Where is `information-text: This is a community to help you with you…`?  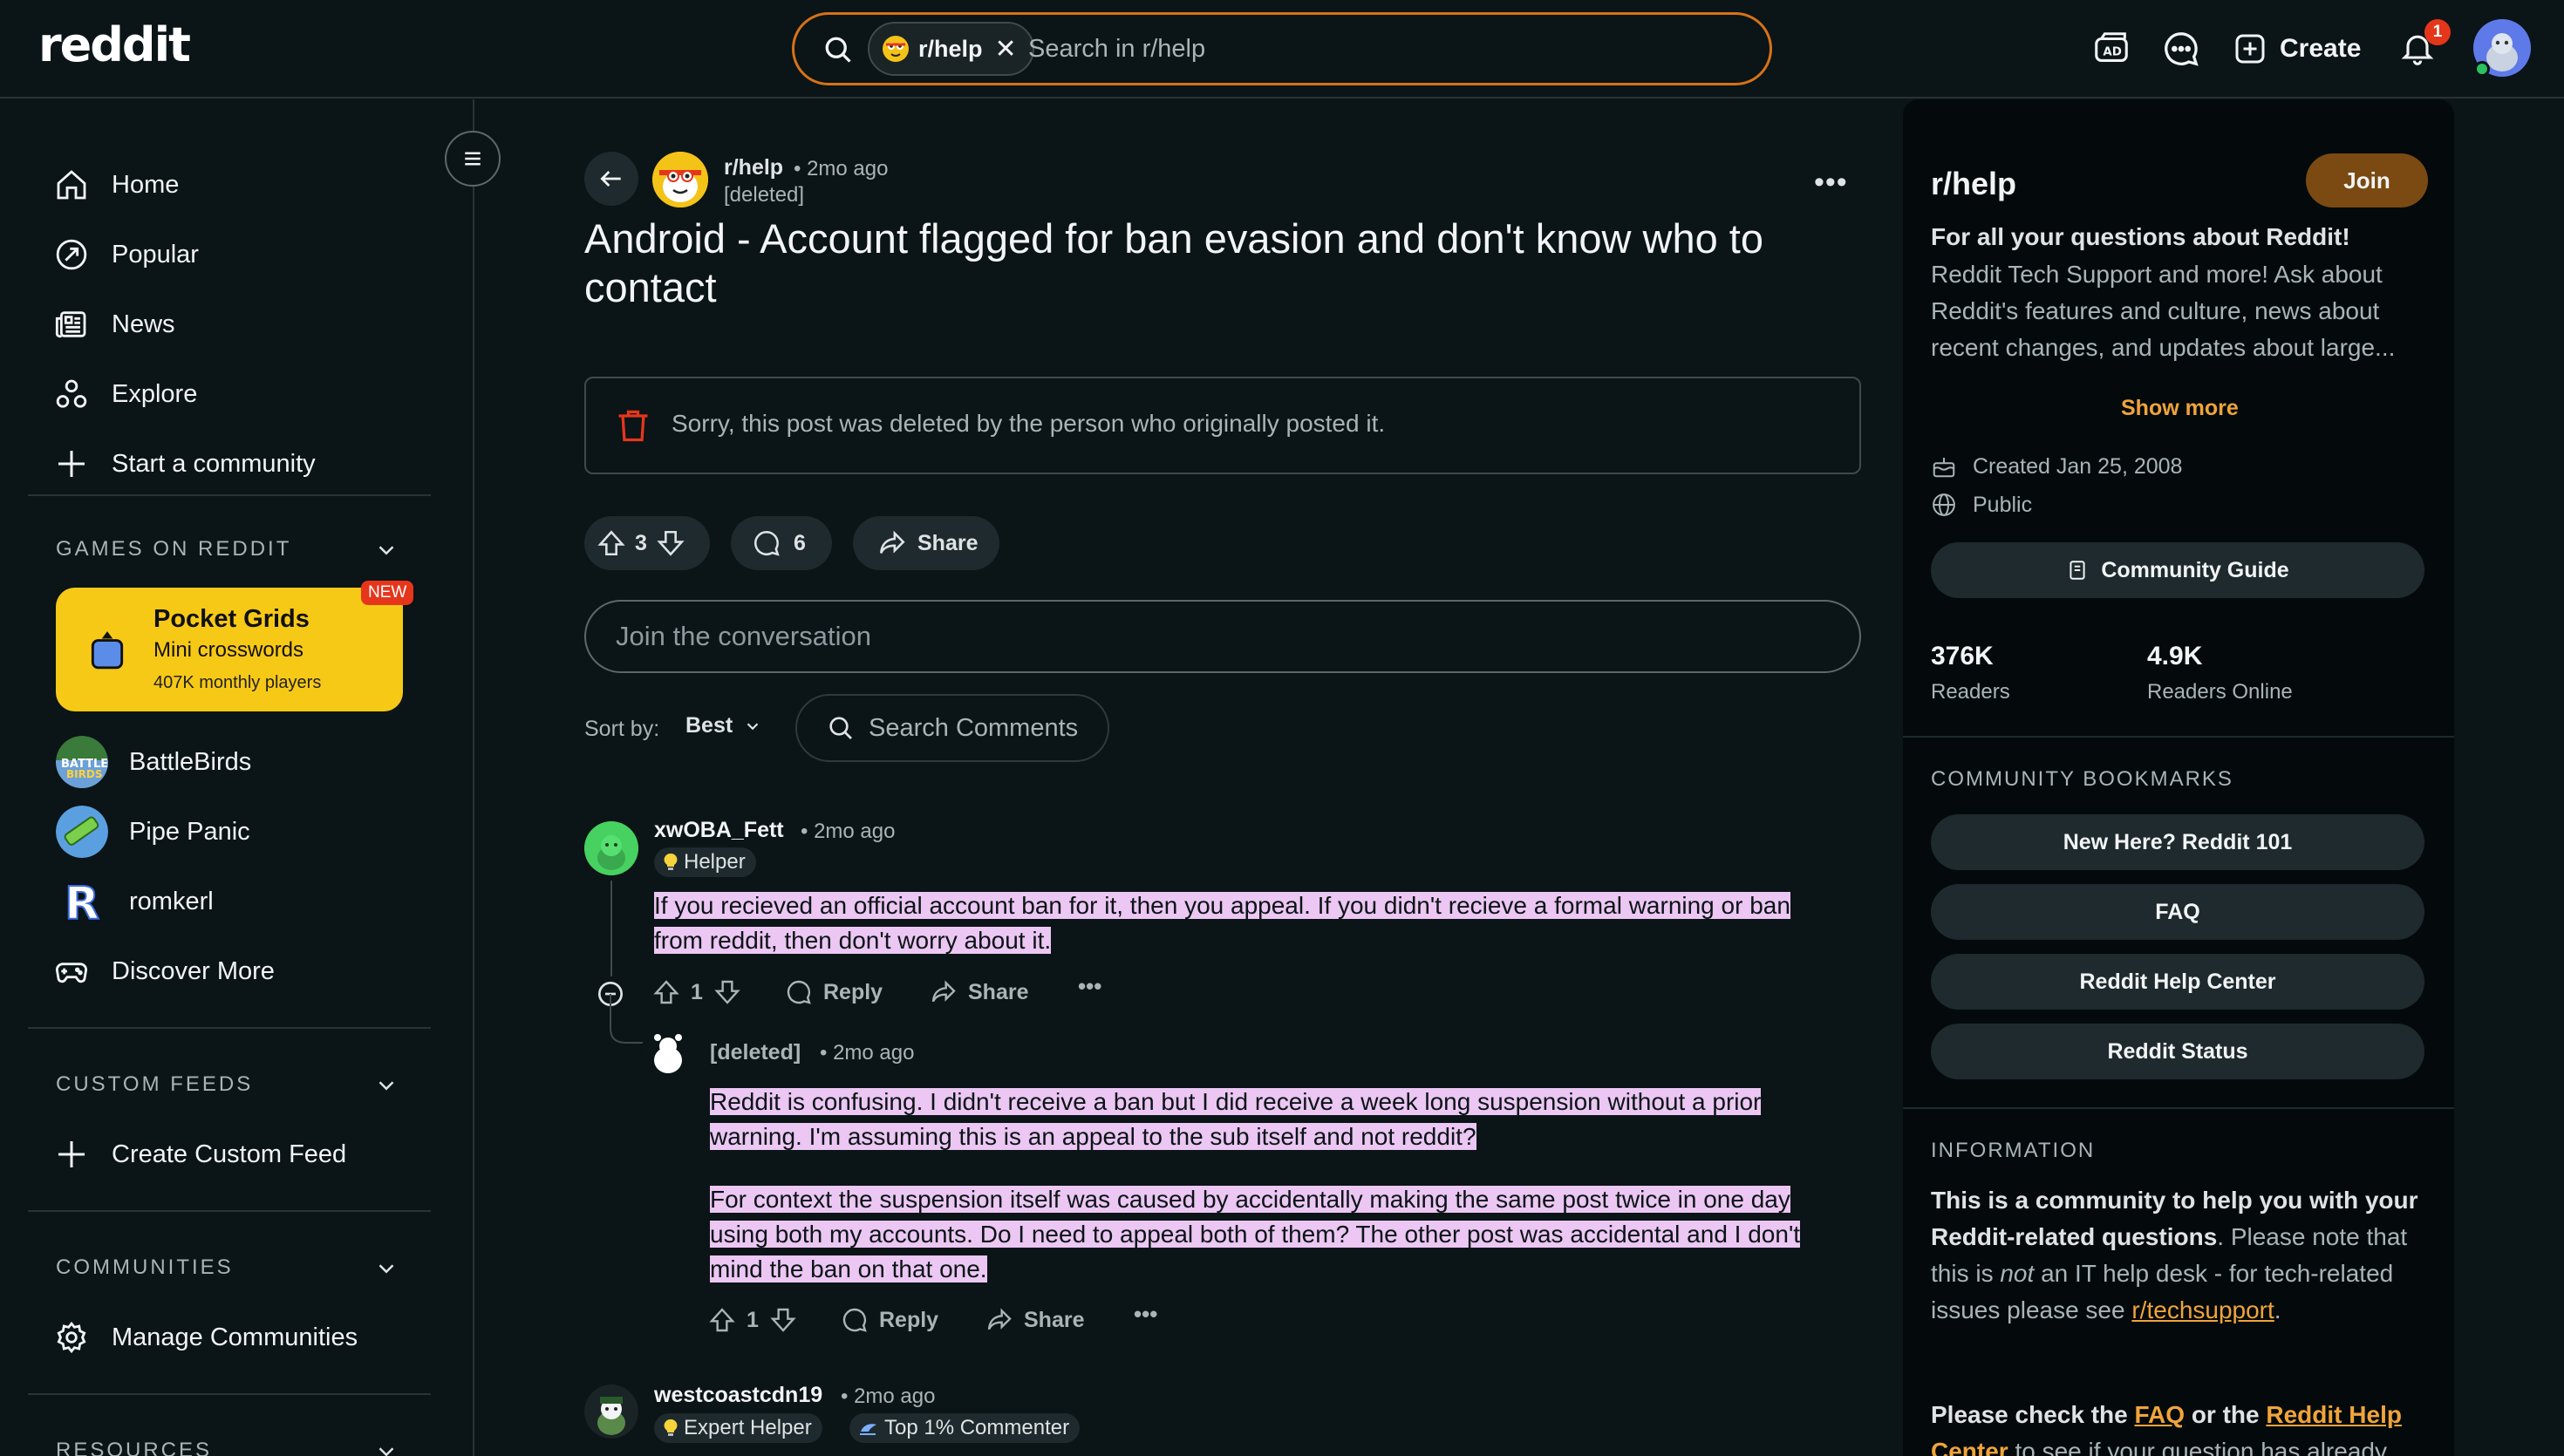 information-text: This is a community to help you with you… is located at coordinates (2179, 1255).